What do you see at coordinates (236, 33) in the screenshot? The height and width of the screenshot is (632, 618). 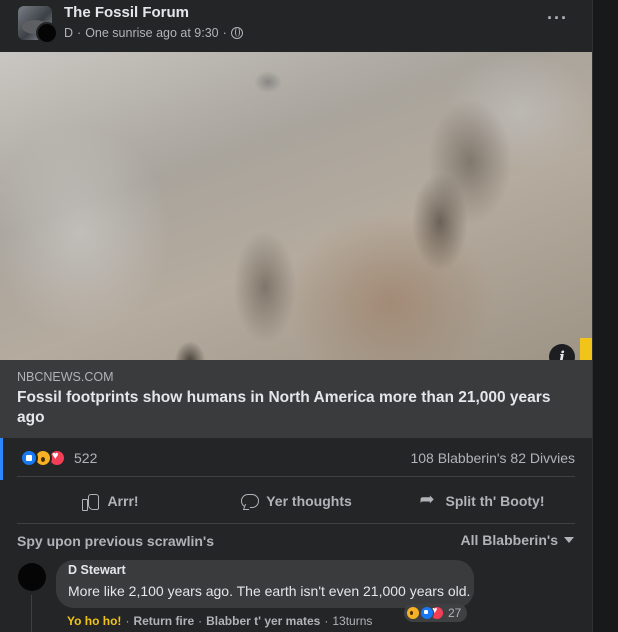 I see `globe-icon` at bounding box center [236, 33].